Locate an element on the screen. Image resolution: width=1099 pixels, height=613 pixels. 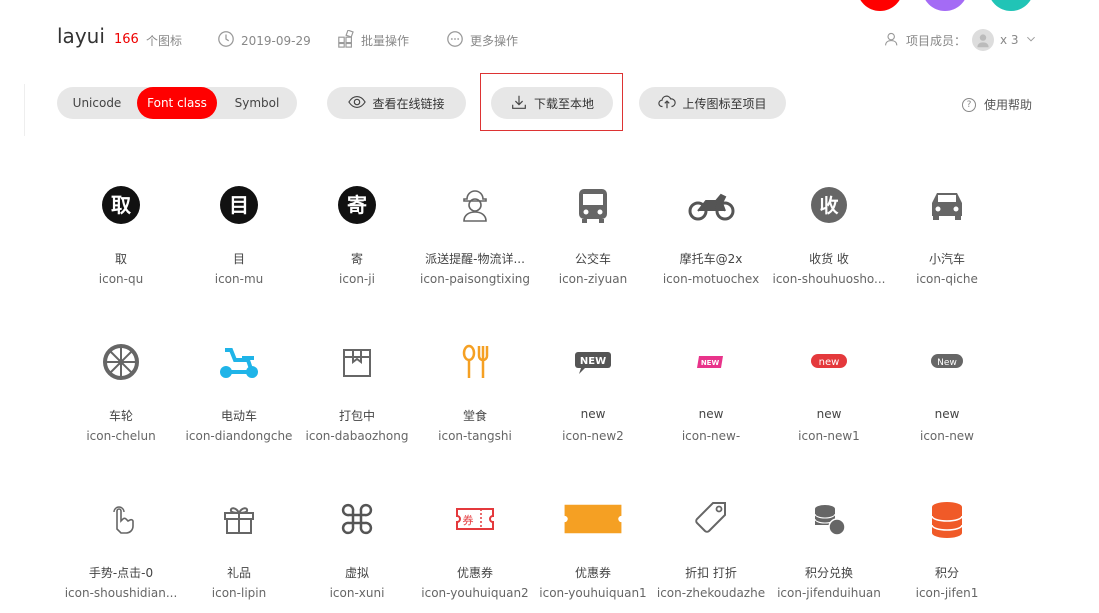
icon-code: icon-qiche is located at coordinates (947, 279).